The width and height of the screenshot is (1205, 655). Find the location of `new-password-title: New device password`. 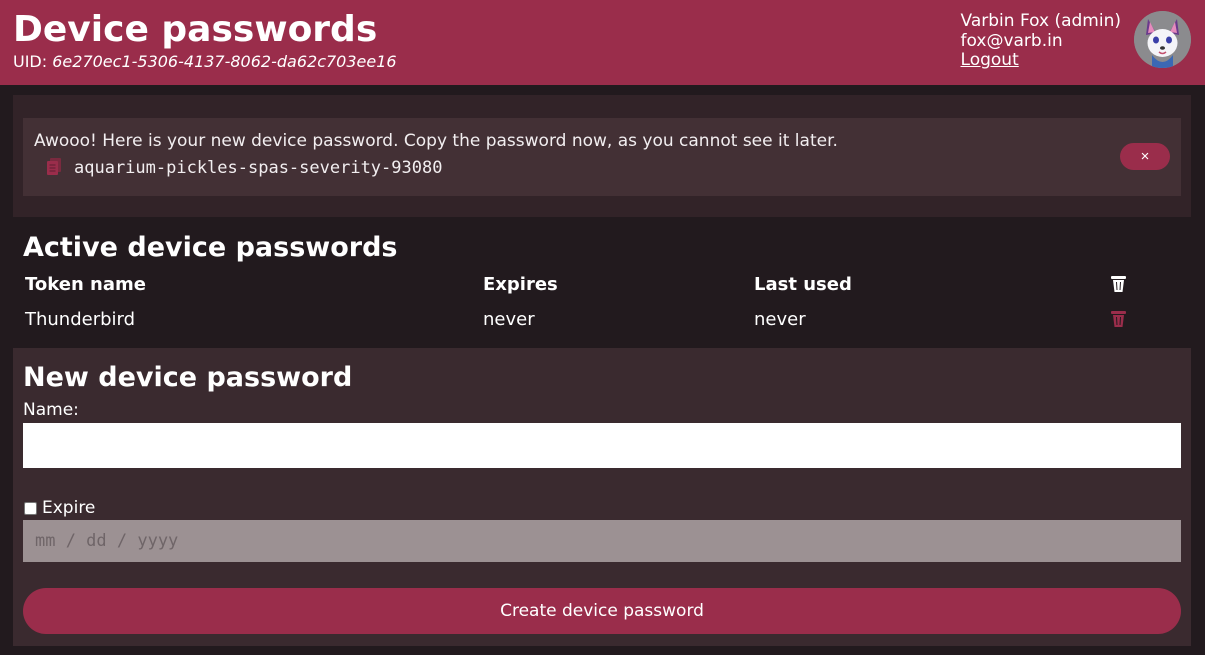

new-password-title: New device password is located at coordinates (188, 377).